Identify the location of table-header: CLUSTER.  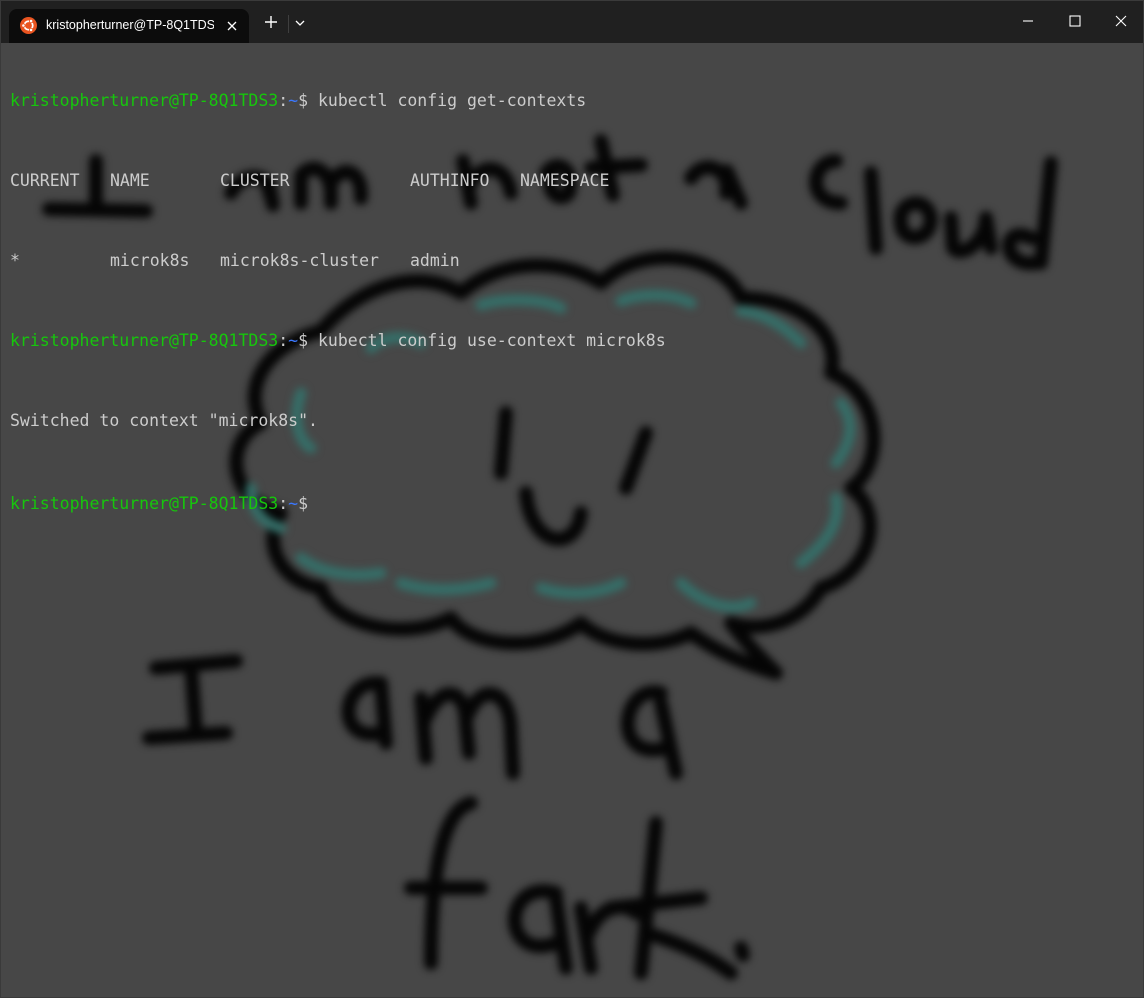
(255, 180).